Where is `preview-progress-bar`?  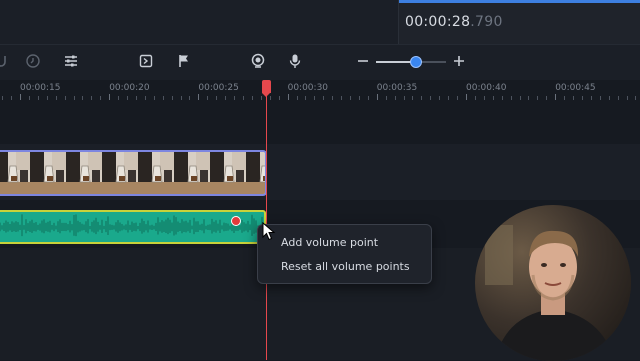 preview-progress-bar is located at coordinates (519, 1).